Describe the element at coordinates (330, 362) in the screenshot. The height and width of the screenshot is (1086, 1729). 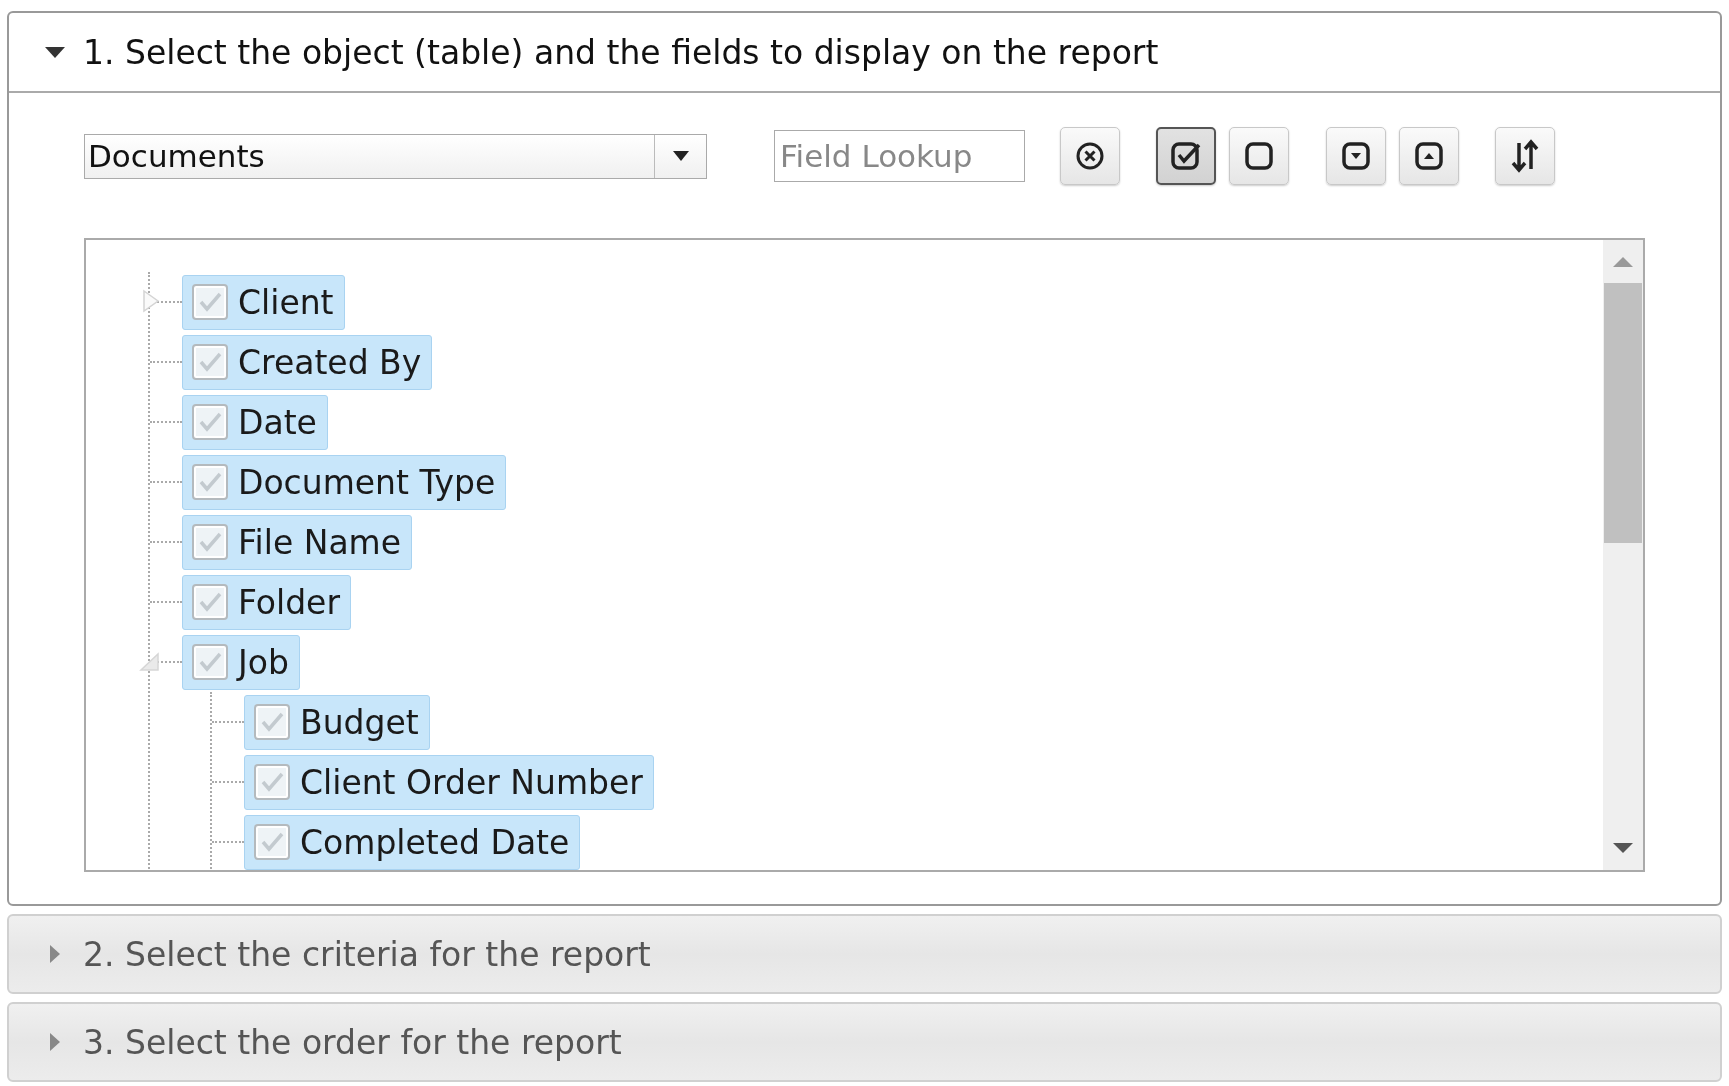
I see `field-label: Created By` at that location.